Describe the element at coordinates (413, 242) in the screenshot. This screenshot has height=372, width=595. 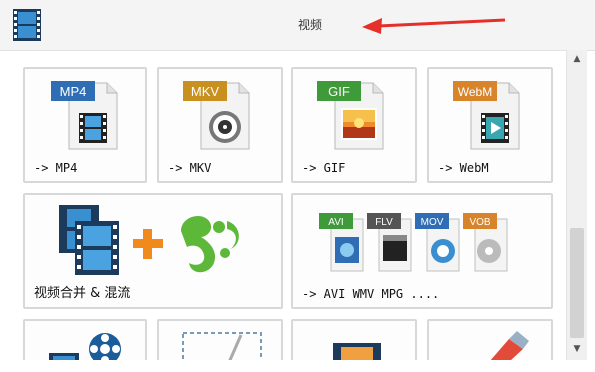
I see `multi-format-icon: AVI FLV MOV VOB` at that location.